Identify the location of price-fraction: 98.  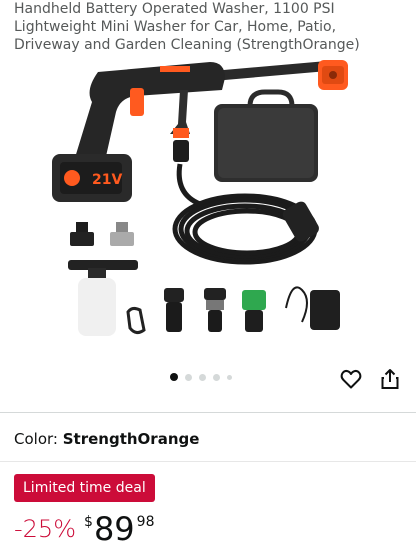
(145, 522).